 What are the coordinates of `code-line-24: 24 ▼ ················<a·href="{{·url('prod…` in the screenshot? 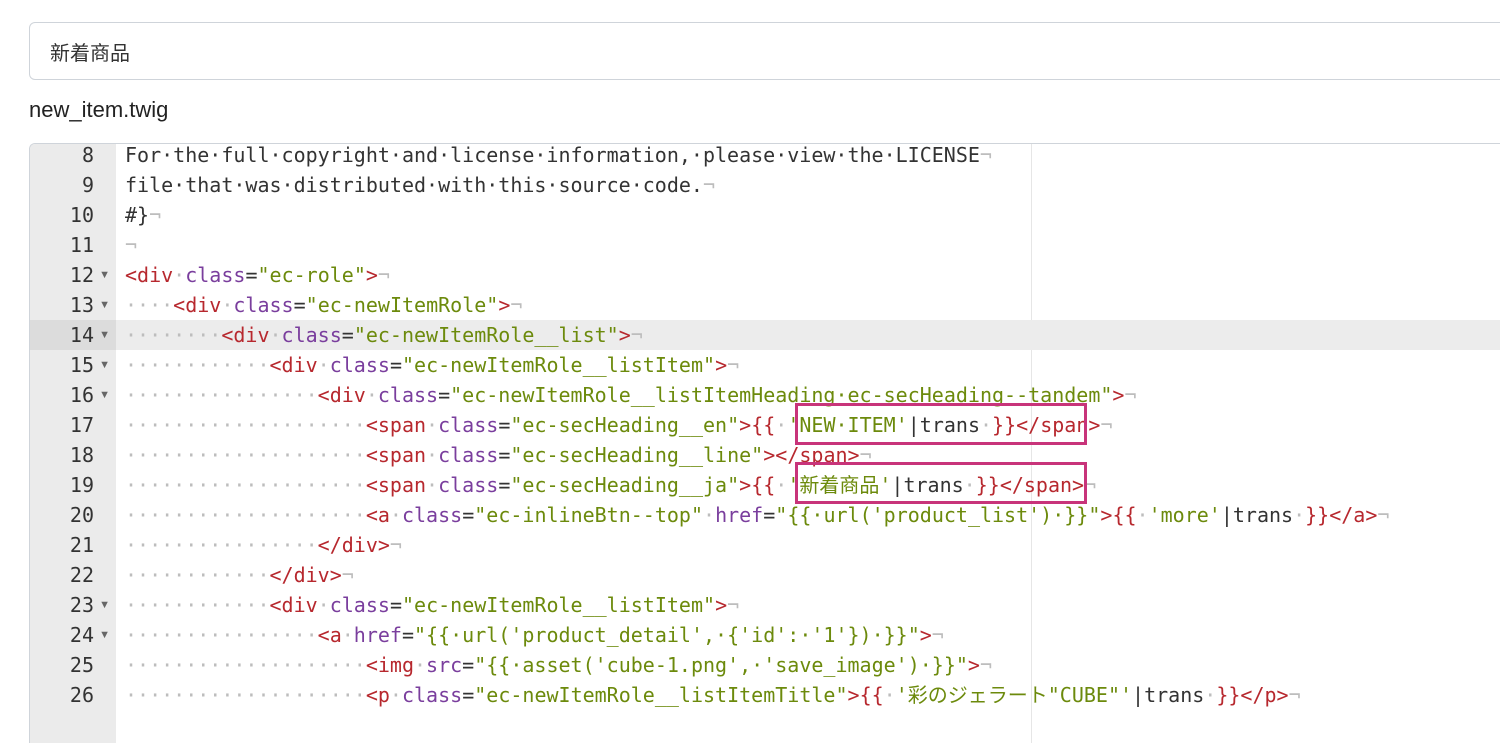 It's located at (765, 635).